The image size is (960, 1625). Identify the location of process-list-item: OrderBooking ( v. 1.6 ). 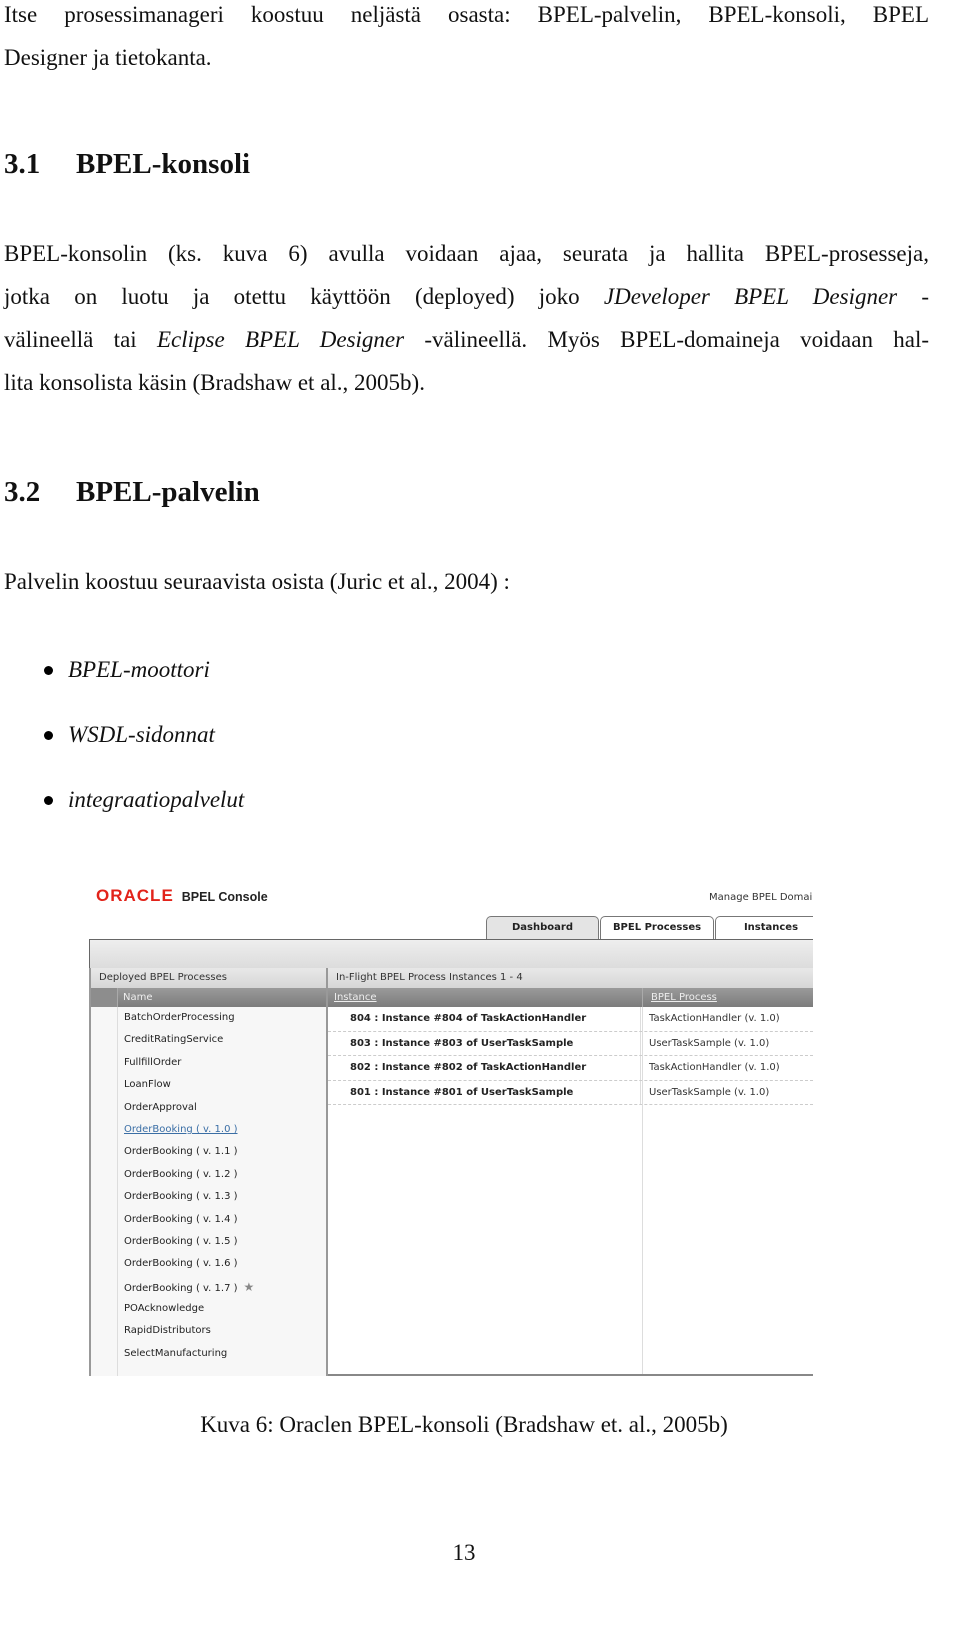
(209, 1264).